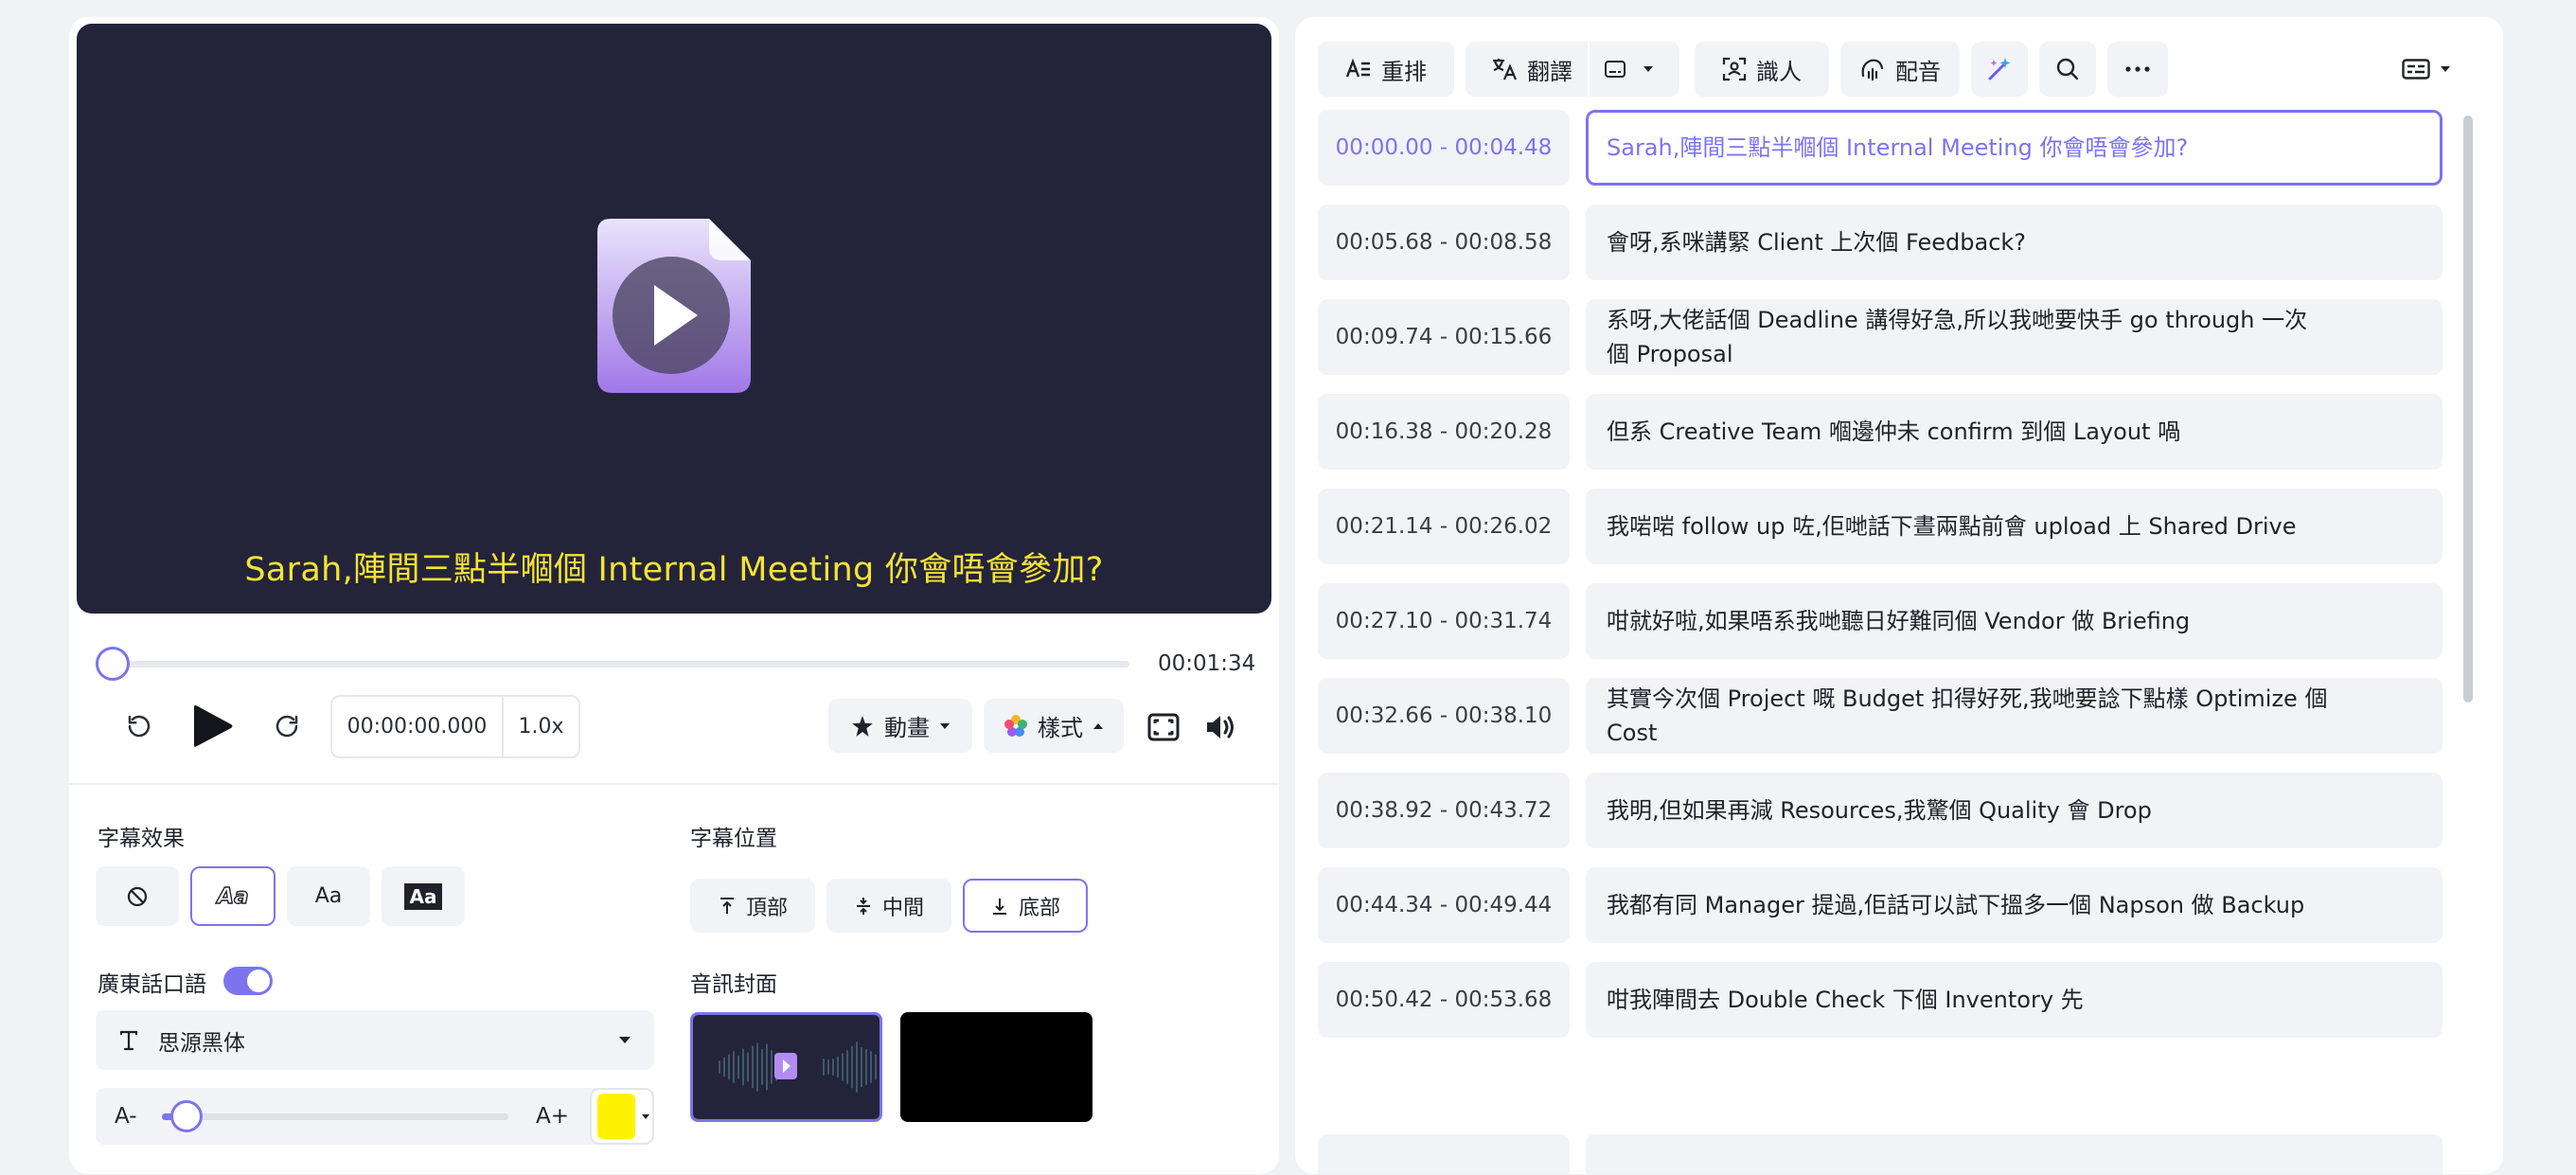  Describe the element at coordinates (152, 984) in the screenshot. I see `cantonese-label: 廣東話口語` at that location.